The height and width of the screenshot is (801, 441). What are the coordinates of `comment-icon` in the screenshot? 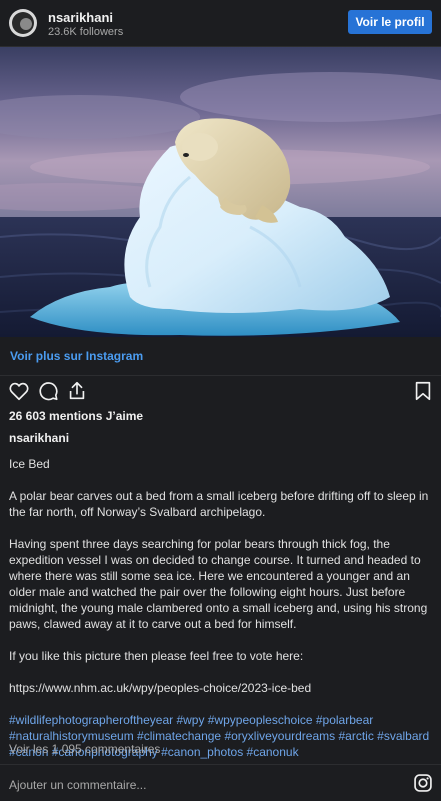 It's located at (48, 391).